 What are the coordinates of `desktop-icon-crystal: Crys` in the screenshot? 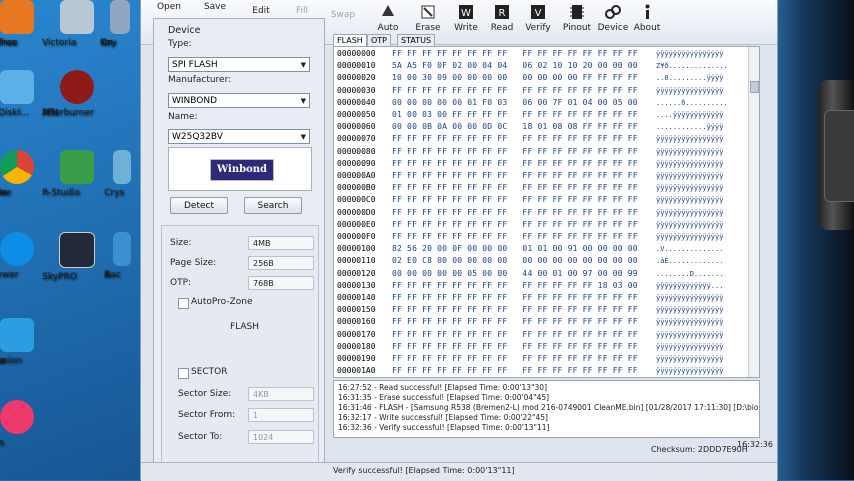 It's located at (122, 174).